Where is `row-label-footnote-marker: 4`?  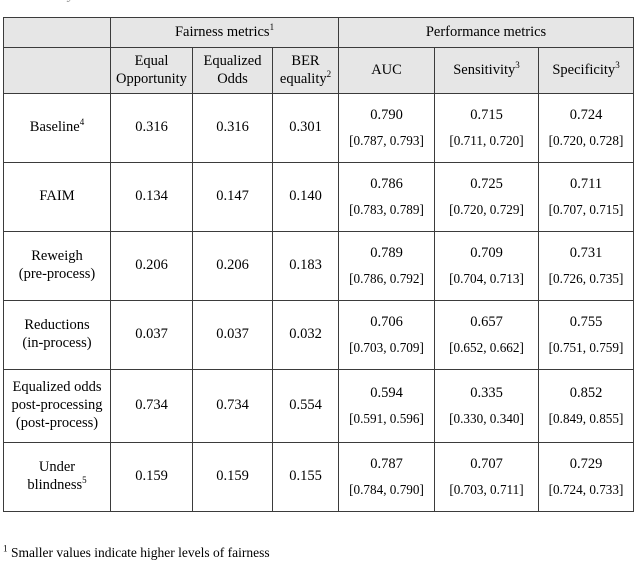 row-label-footnote-marker: 4 is located at coordinates (82, 122).